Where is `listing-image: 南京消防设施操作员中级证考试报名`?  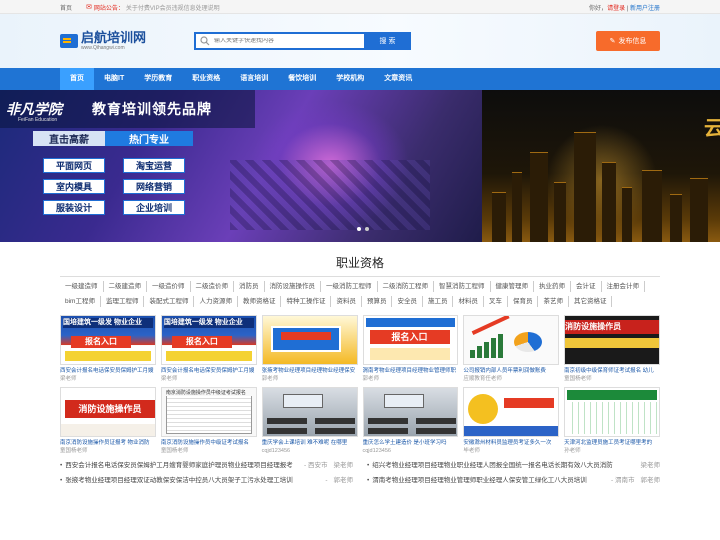
listing-image: 南京消防设施操作员中级证考试报名 is located at coordinates (208, 412).